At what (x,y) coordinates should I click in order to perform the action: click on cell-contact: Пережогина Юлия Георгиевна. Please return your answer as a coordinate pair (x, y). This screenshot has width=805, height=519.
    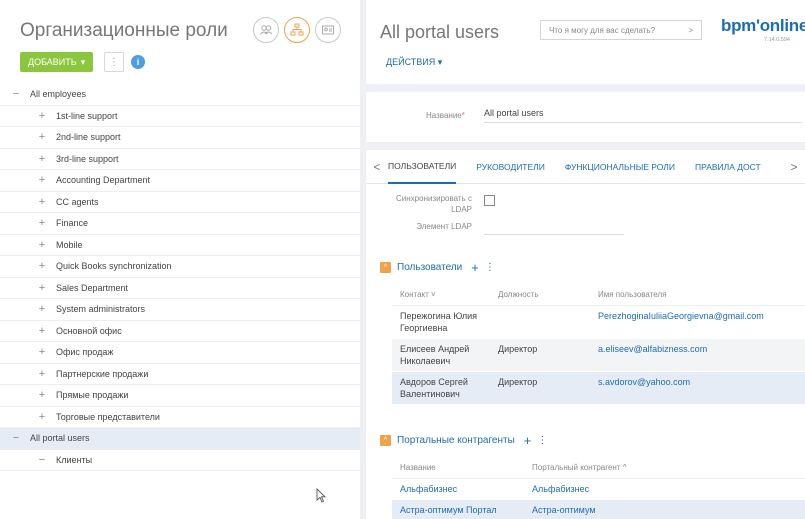
    Looking at the image, I should click on (439, 322).